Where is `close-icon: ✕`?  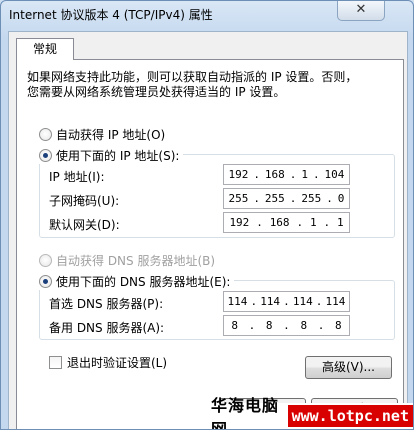 close-icon: ✕ is located at coordinates (361, 9).